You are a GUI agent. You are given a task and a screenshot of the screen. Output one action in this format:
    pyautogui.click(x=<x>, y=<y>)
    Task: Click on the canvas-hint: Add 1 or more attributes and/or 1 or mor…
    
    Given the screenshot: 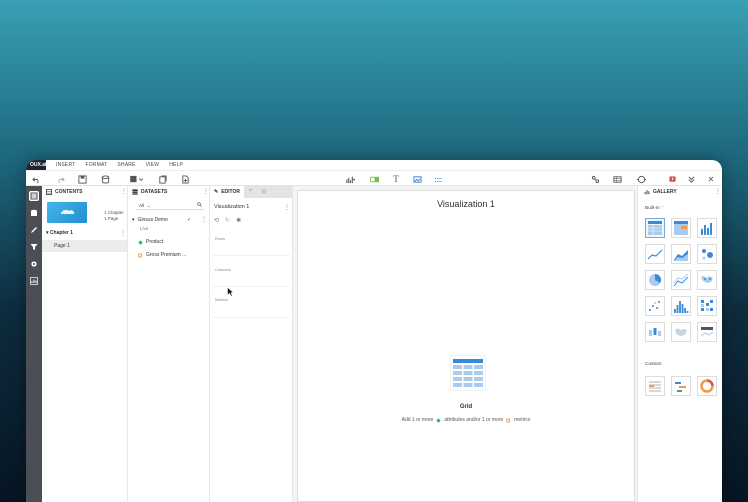 What is the action you would take?
    pyautogui.click(x=466, y=420)
    